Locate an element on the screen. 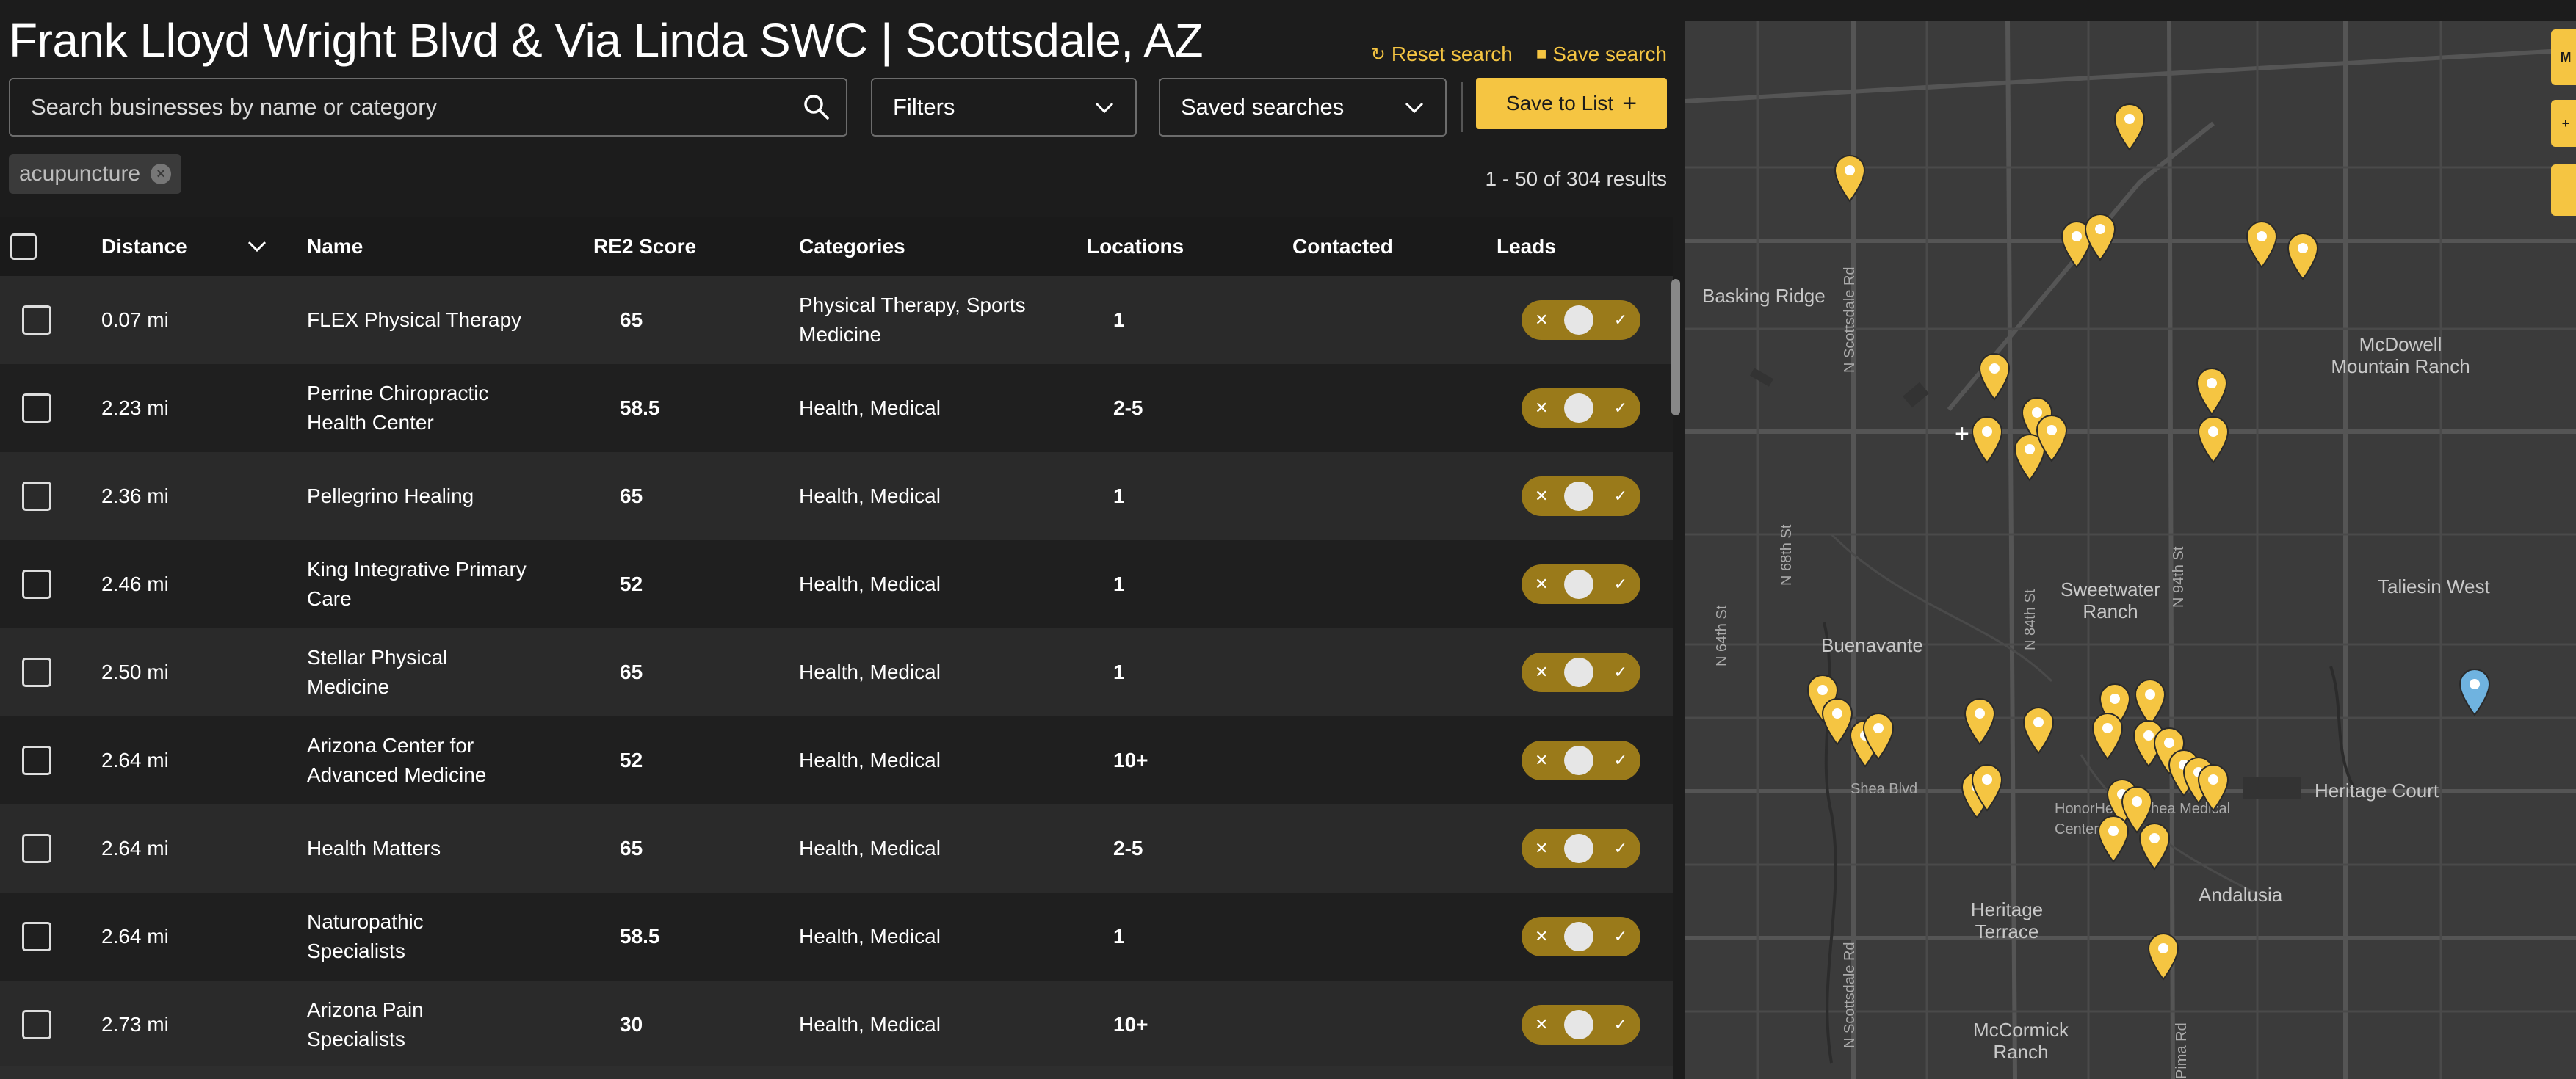 The width and height of the screenshot is (2576, 1079). row-score: 65 is located at coordinates (631, 319).